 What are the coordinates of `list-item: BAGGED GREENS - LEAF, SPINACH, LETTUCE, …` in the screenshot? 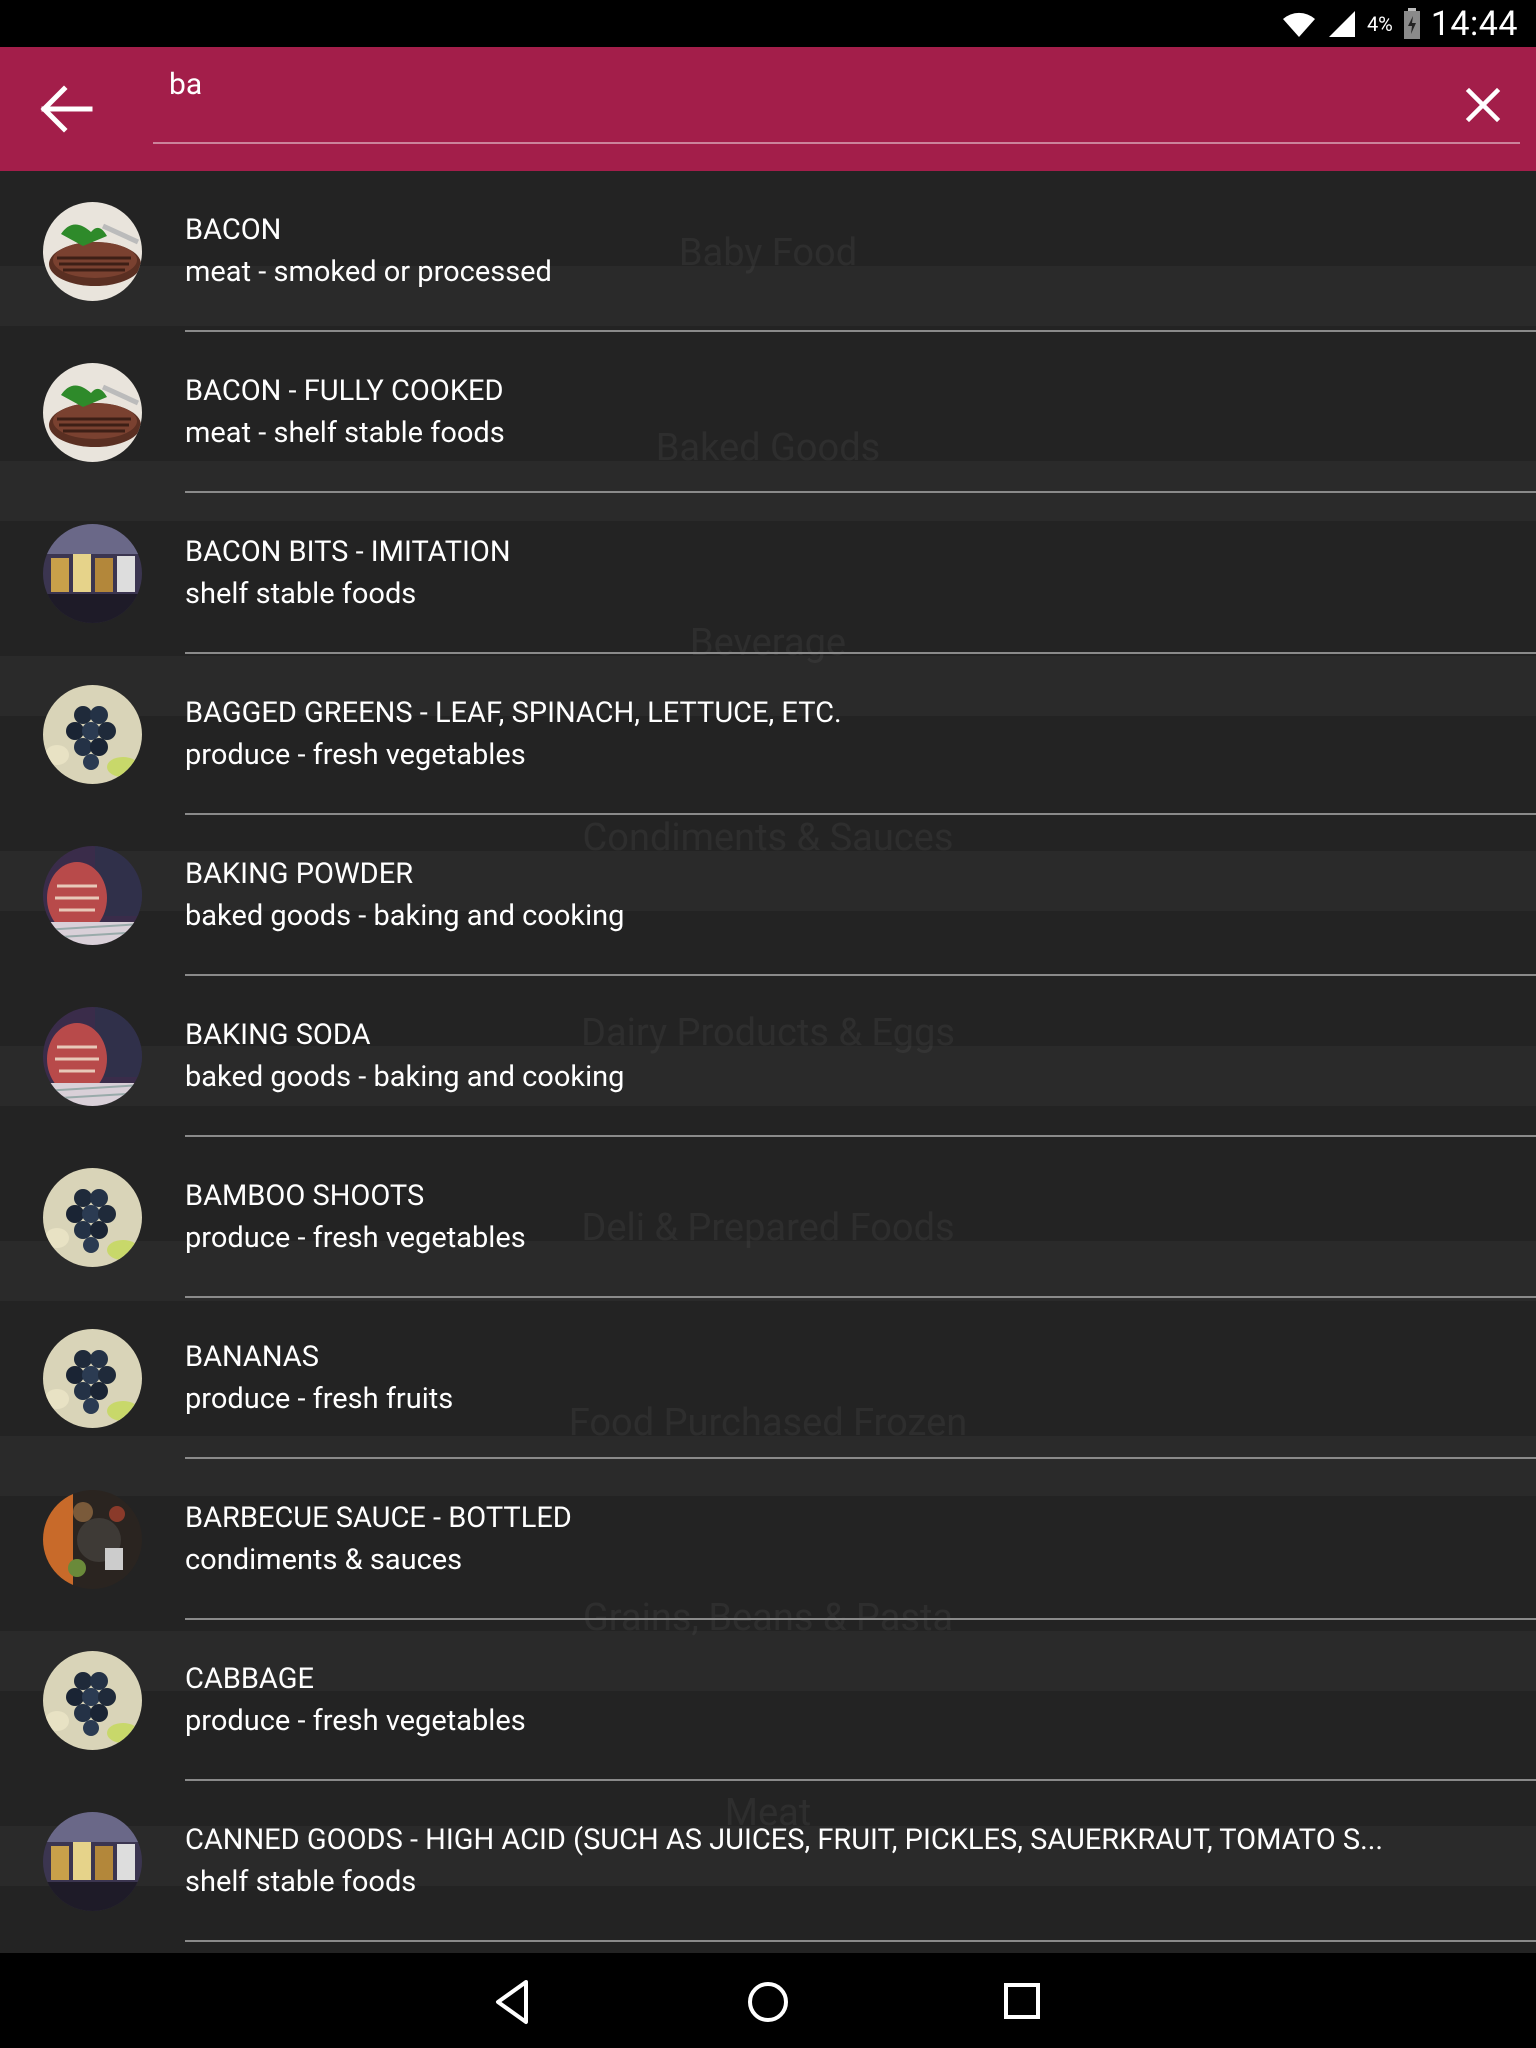 It's located at (768, 734).